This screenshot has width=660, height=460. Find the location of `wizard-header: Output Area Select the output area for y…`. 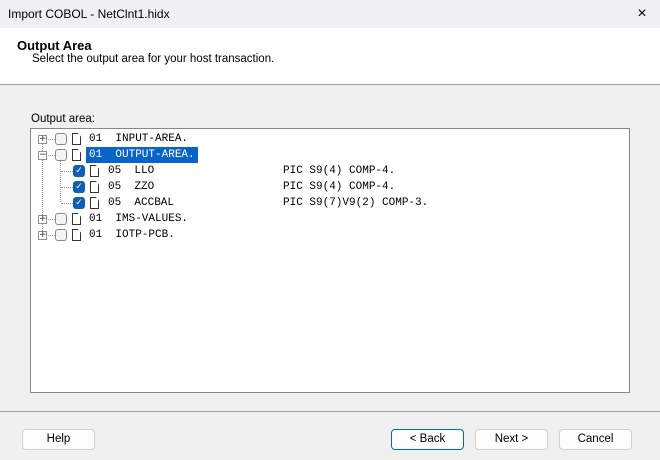

wizard-header: Output Area Select the output area for y… is located at coordinates (330, 56).